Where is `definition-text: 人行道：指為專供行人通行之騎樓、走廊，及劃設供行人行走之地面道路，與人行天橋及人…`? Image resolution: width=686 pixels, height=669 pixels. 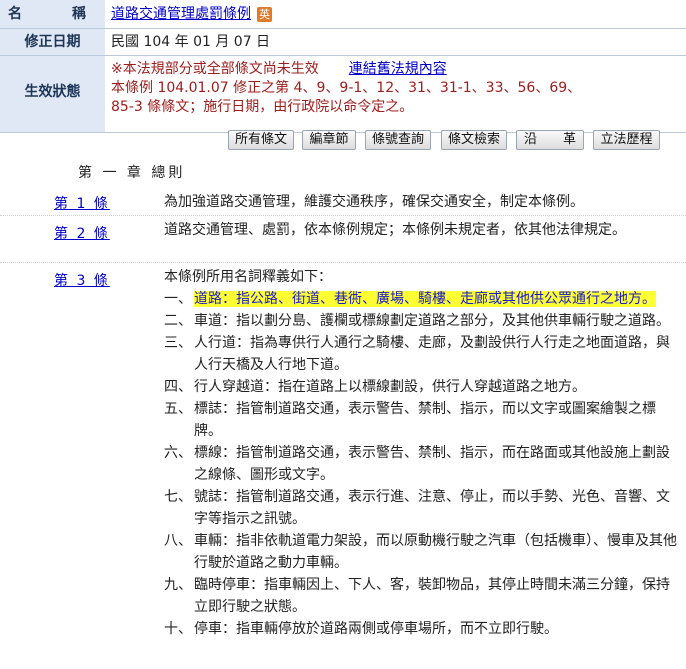
definition-text: 人行道：指為專供行人通行之騎樓、走廊，及劃設供行人行走之地面道路，與人行天橋及人… is located at coordinates (432, 354).